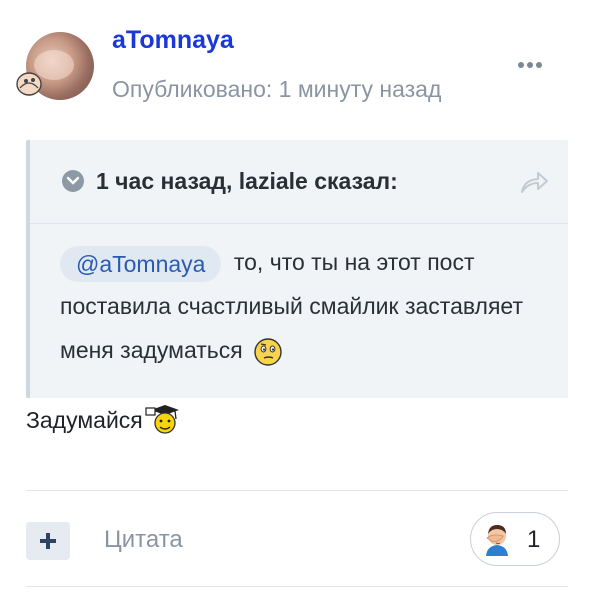 The image size is (594, 600). Describe the element at coordinates (55, 69) in the screenshot. I see `author-avatar-group` at that location.